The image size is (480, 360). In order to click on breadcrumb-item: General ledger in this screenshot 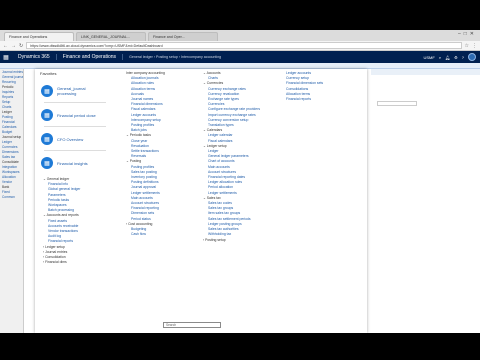, I will do `click(141, 57)`.